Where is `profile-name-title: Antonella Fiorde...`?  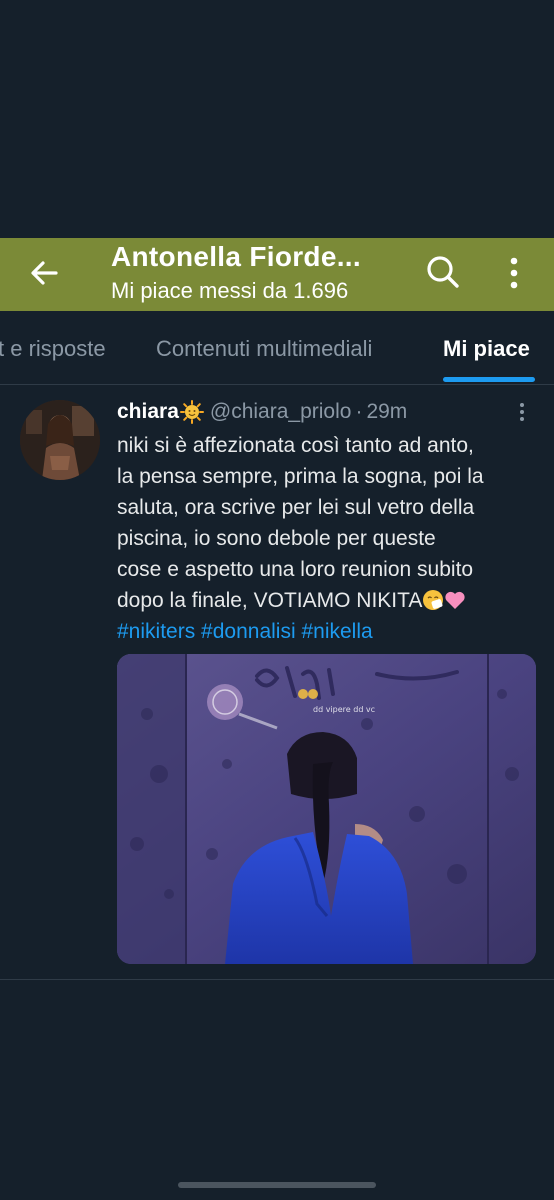 profile-name-title: Antonella Fiorde... is located at coordinates (236, 256).